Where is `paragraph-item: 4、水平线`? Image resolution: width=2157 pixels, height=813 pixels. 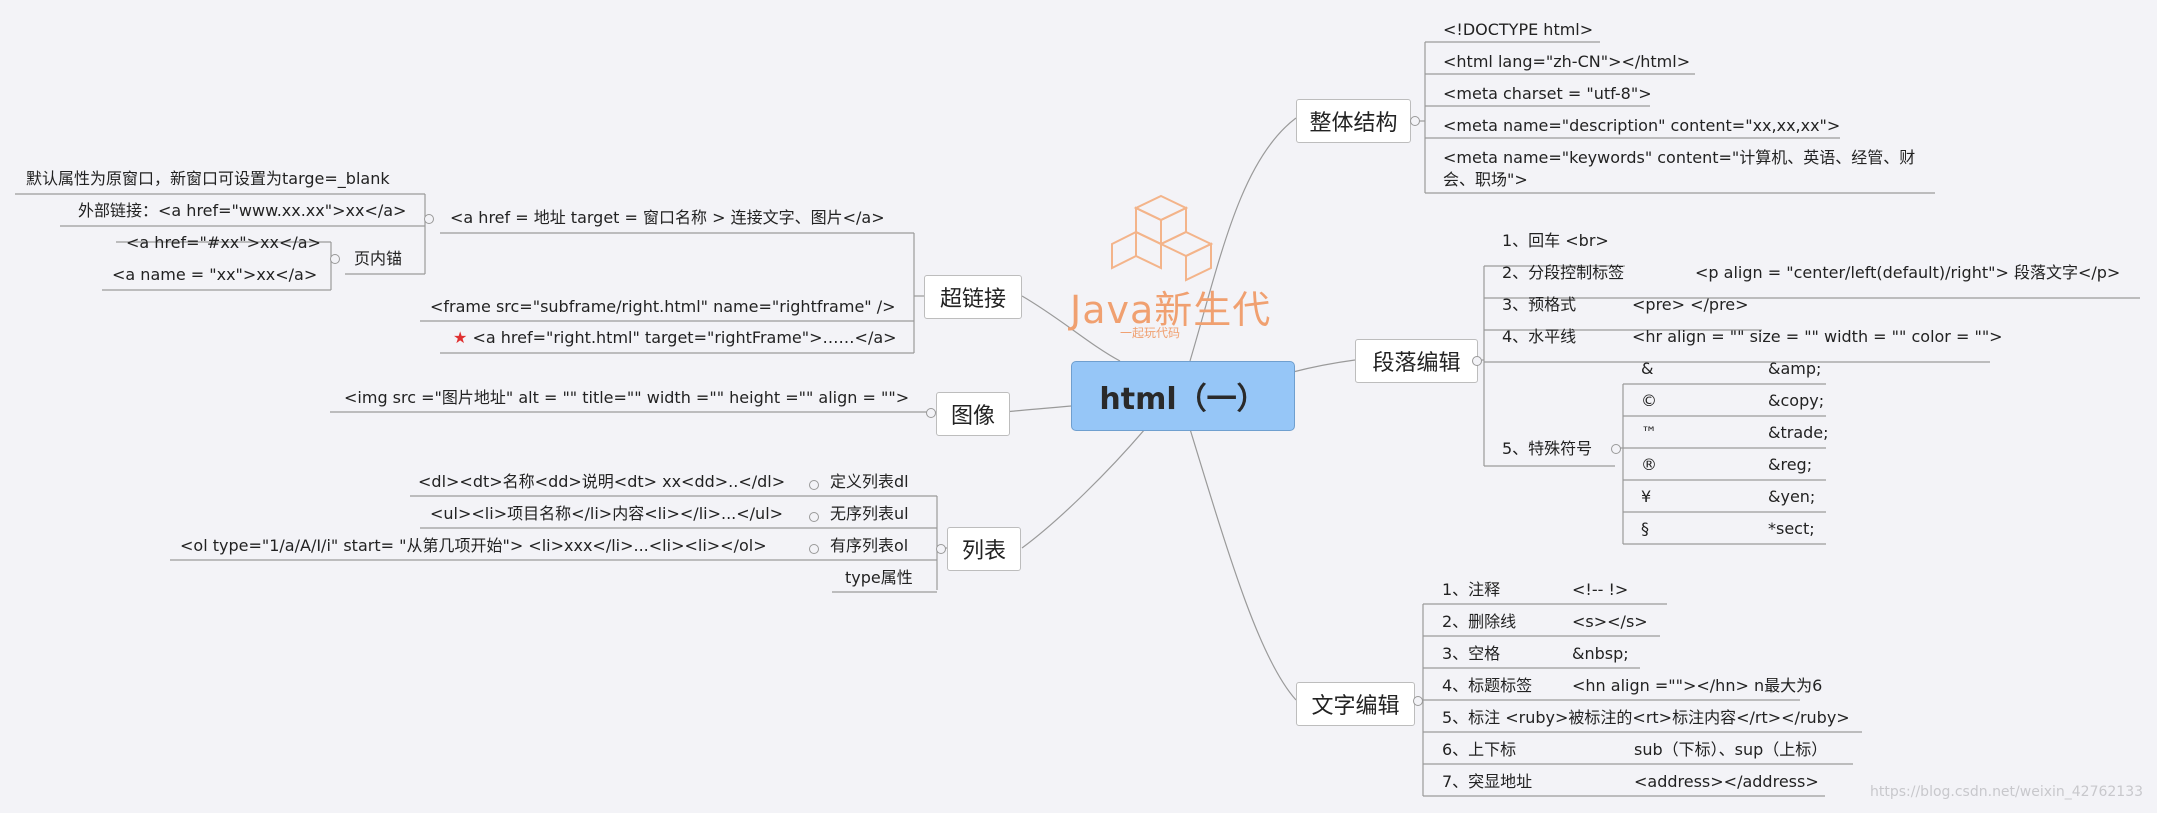
paragraph-item: 4、水平线 is located at coordinates (1539, 337).